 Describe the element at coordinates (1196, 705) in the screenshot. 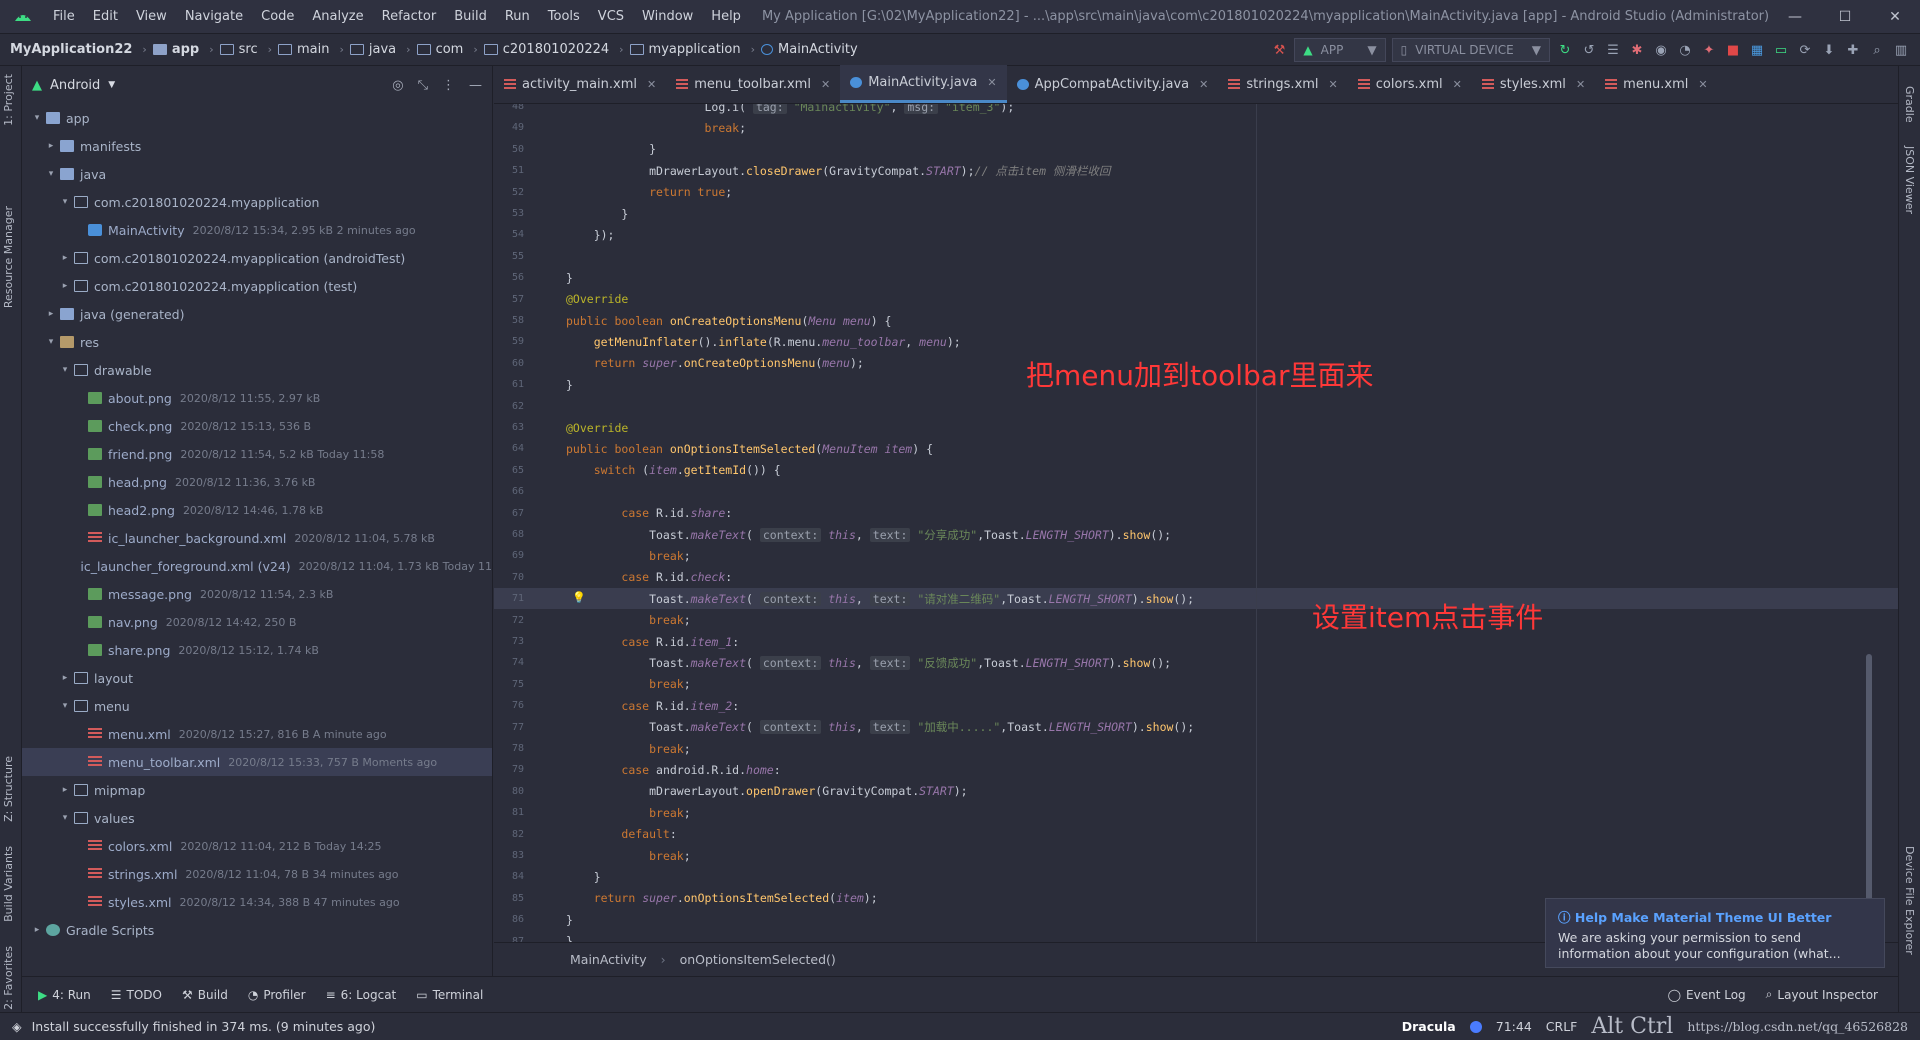

I see `code-line: 76 case R.id.item_2:` at that location.